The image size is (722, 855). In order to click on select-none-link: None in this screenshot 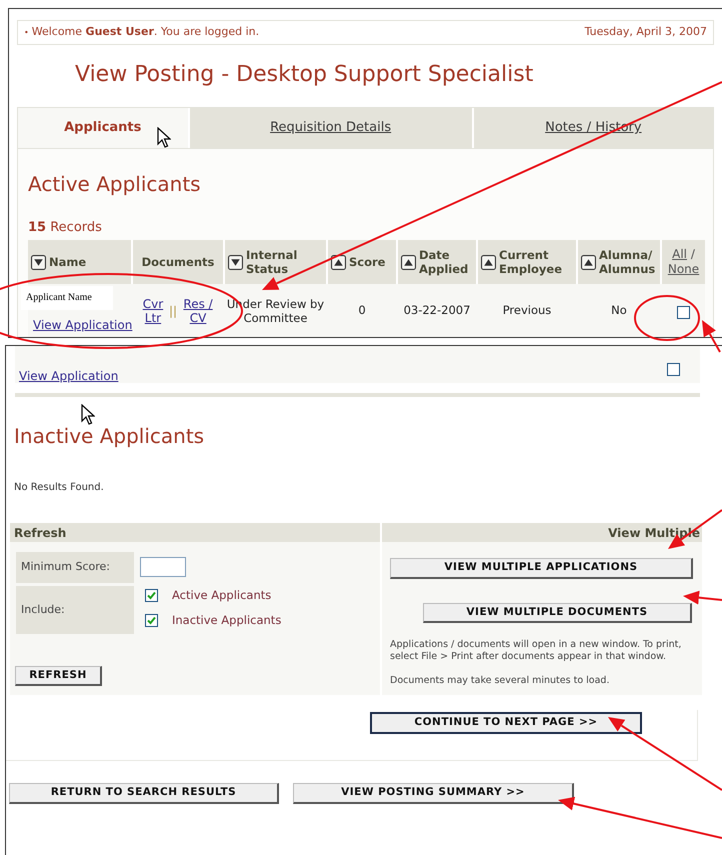, I will do `click(684, 269)`.